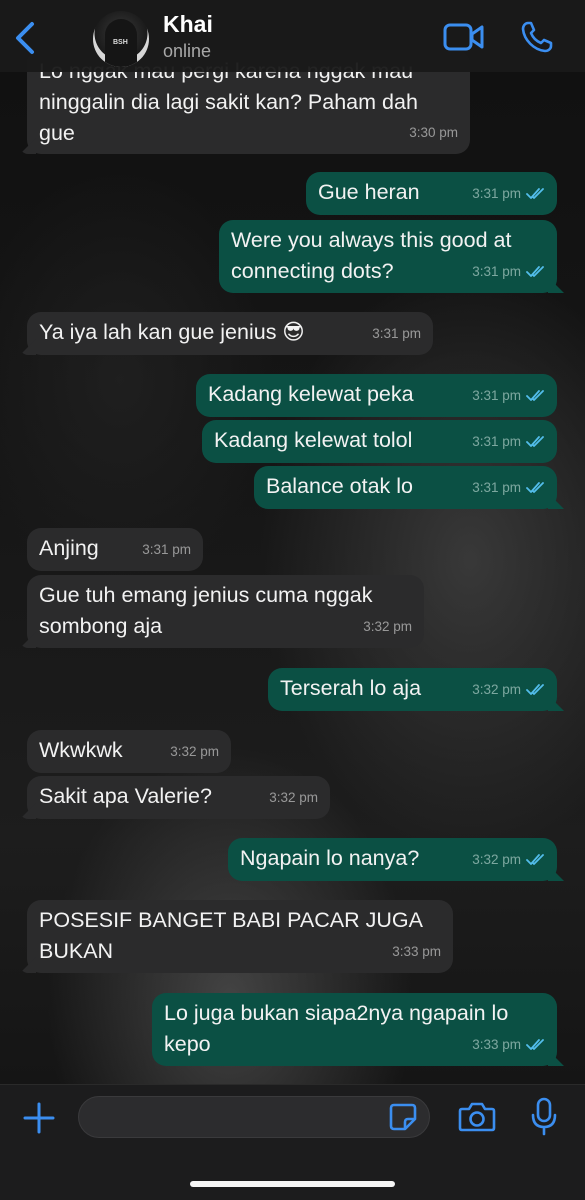  What do you see at coordinates (433, 132) in the screenshot?
I see `message-time: 3:30 pm` at bounding box center [433, 132].